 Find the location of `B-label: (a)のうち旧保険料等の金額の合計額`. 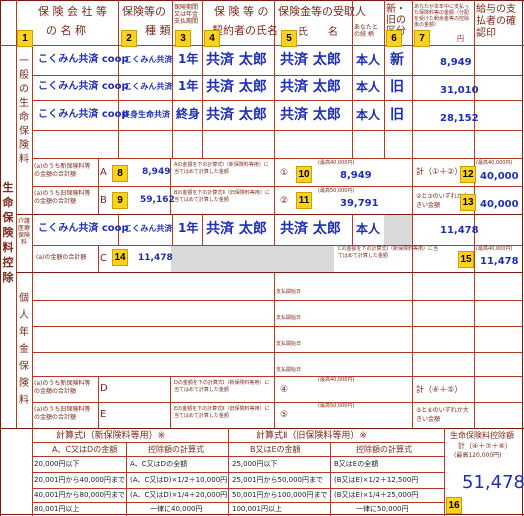

B-label: (a)のうち旧保険料等の金額の合計額 is located at coordinates (62, 197).